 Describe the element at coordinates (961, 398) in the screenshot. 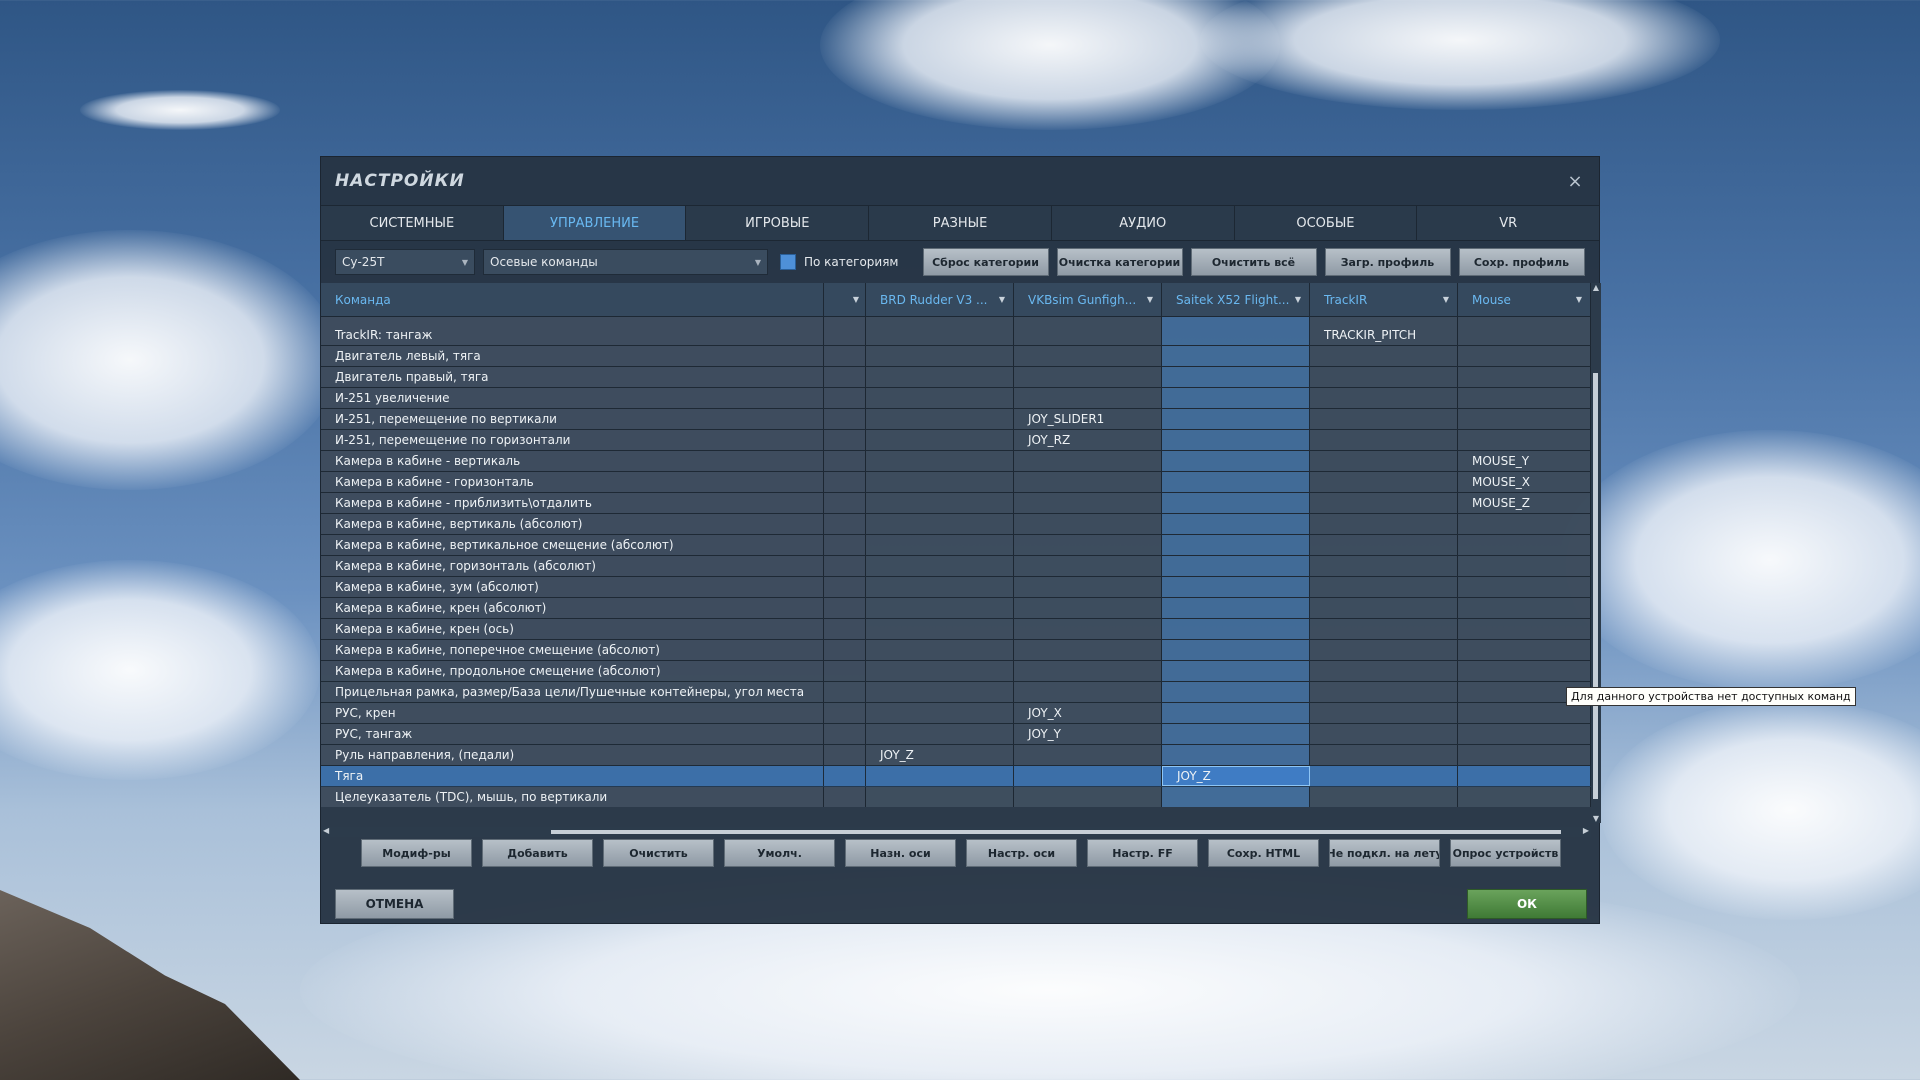

I see `table-row: И-251 увеличение` at that location.